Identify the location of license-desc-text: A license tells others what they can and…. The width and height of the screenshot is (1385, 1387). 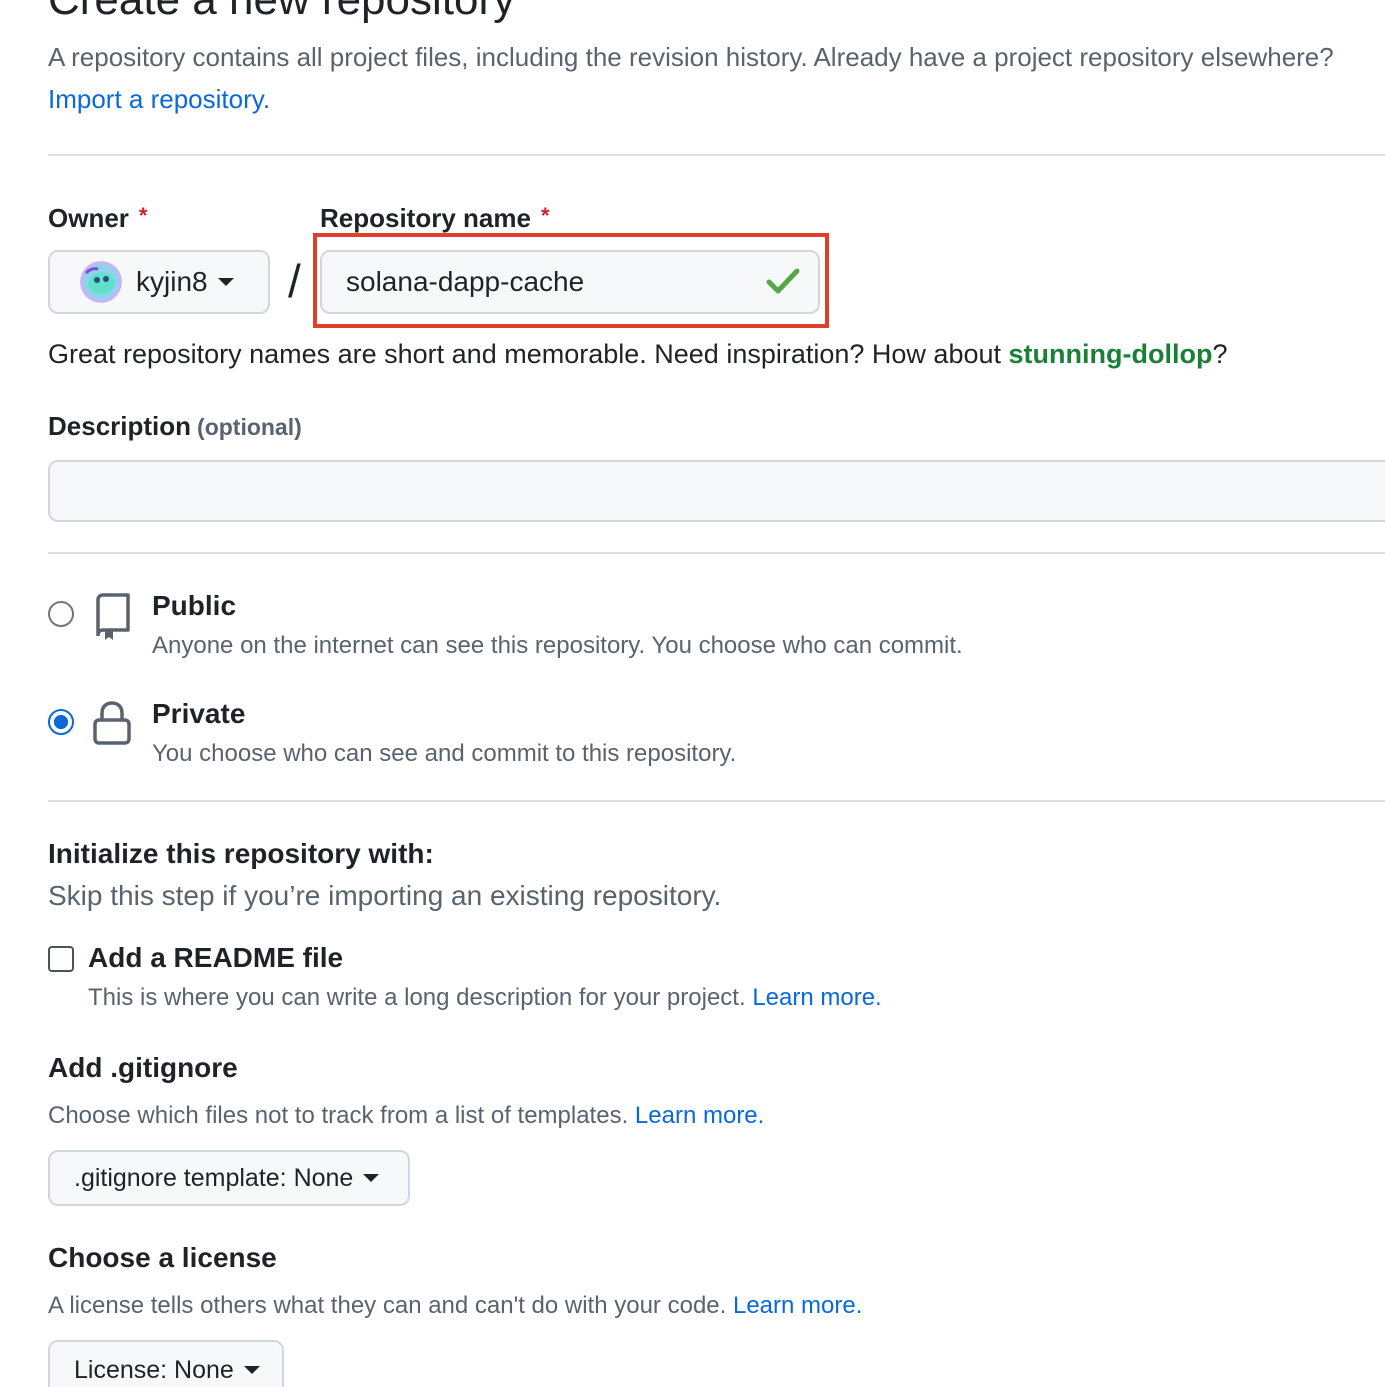
(387, 1305).